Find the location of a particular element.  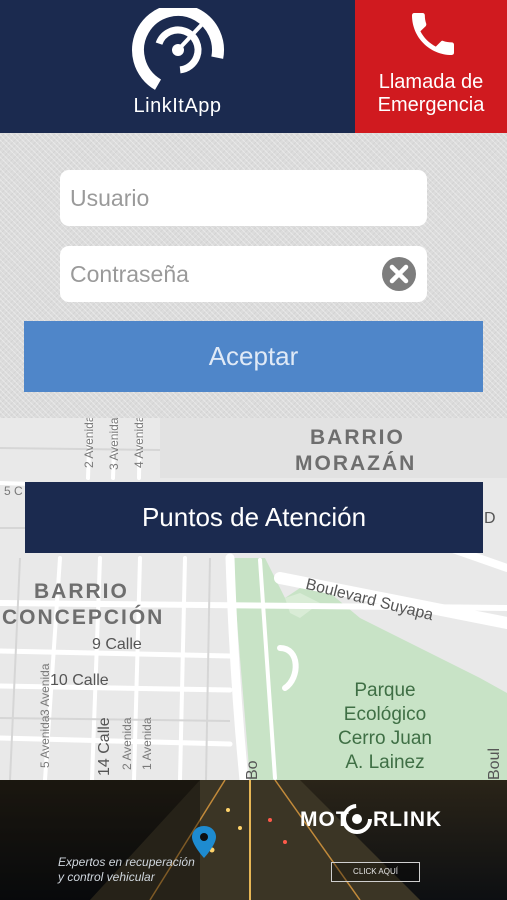

map-label-park-2: Ecológico is located at coordinates (385, 714).